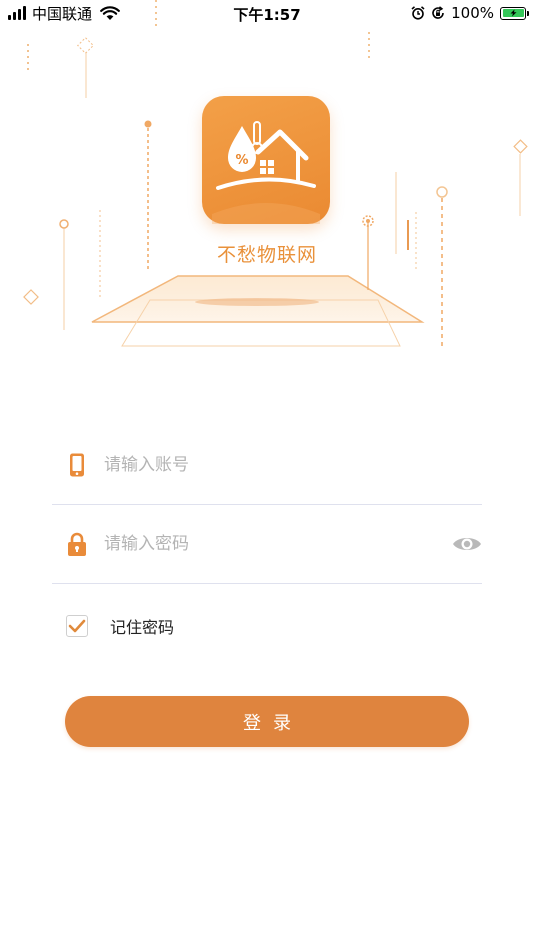  What do you see at coordinates (267, 721) in the screenshot?
I see `login-button: 登录` at bounding box center [267, 721].